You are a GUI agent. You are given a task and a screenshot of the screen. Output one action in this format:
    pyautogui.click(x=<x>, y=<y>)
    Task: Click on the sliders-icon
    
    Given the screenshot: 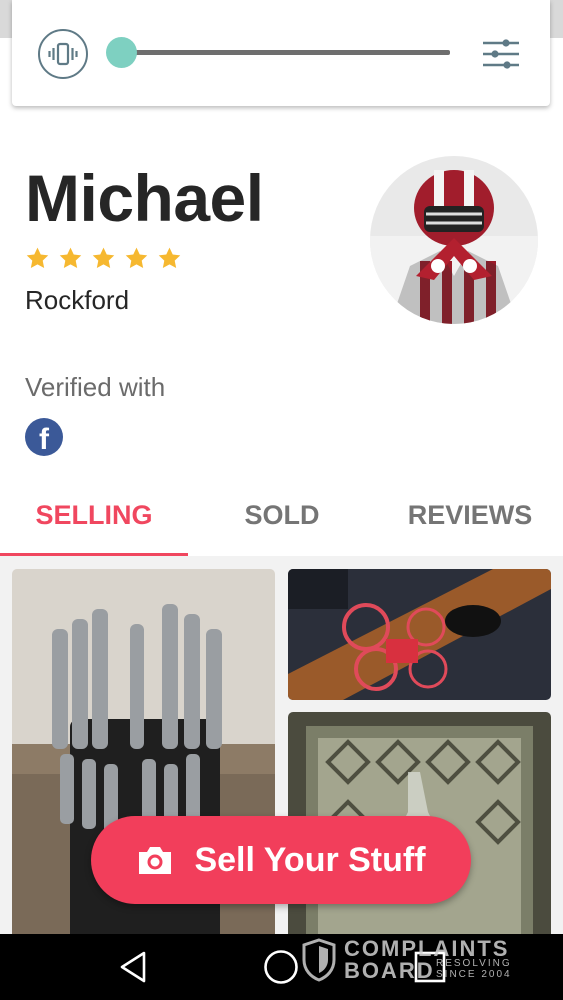 What is the action you would take?
    pyautogui.click(x=501, y=54)
    